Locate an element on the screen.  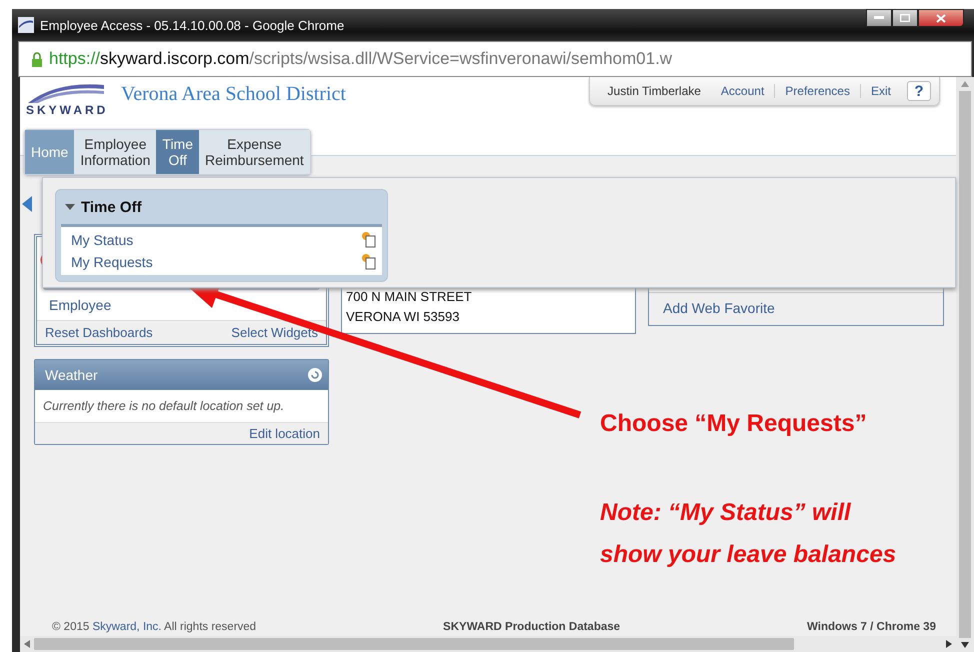
minimize-icon is located at coordinates (879, 18).